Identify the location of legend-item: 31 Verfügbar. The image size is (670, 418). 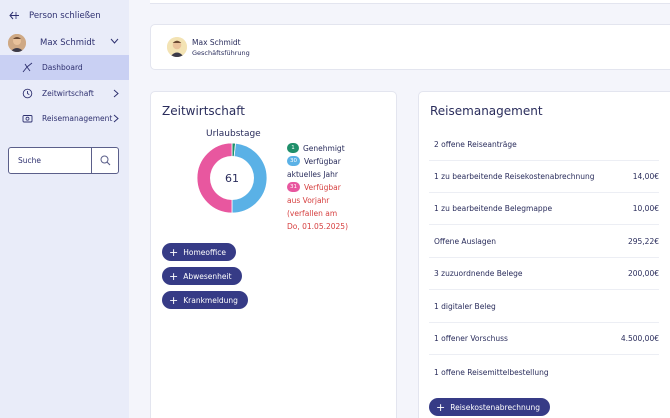
(317, 187).